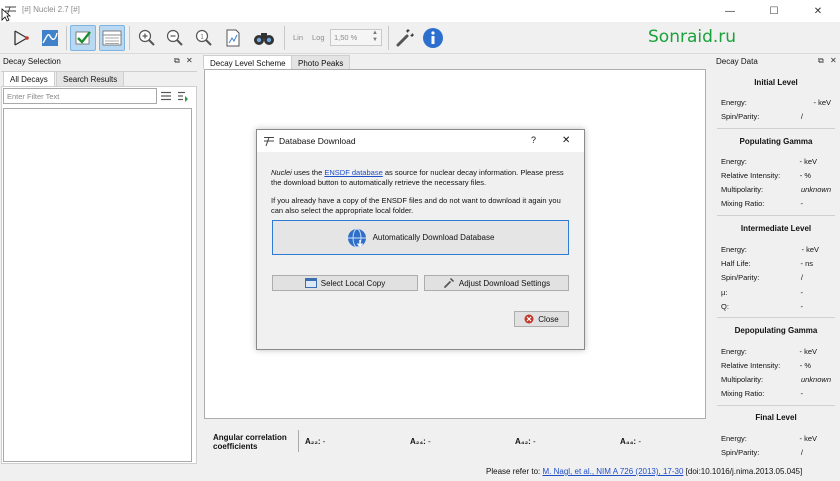 The height and width of the screenshot is (481, 840). Describe the element at coordinates (420, 141) in the screenshot. I see `dialog-titlebar: Database Download ? ✕` at that location.